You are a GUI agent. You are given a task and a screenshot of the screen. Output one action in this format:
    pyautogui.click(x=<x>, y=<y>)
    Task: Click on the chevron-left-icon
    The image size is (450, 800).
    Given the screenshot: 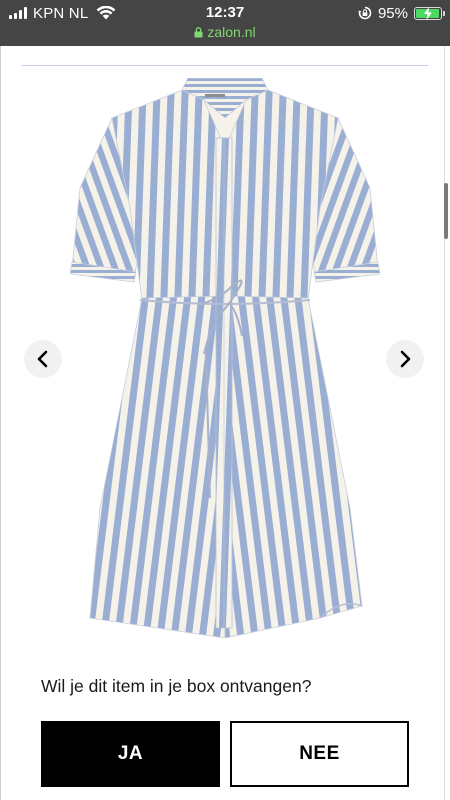 What is the action you would take?
    pyautogui.click(x=42, y=359)
    